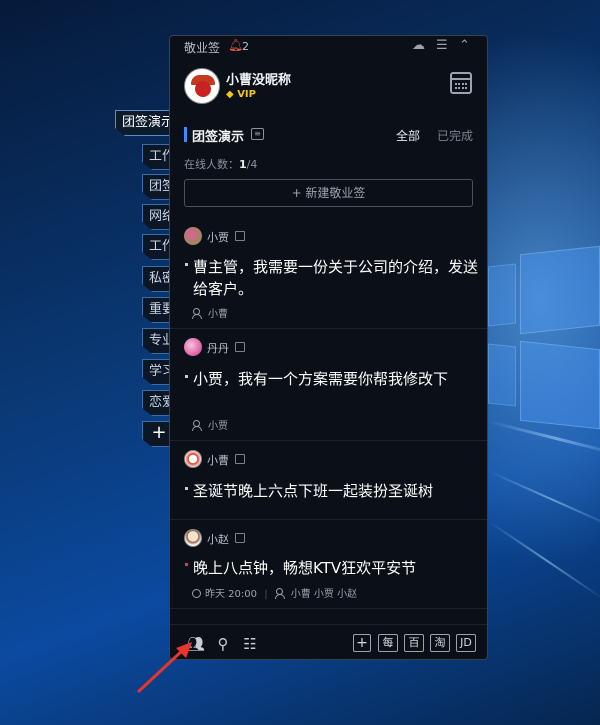  What do you see at coordinates (241, 94) in the screenshot?
I see `vip-badge: ◆ VIP` at bounding box center [241, 94].